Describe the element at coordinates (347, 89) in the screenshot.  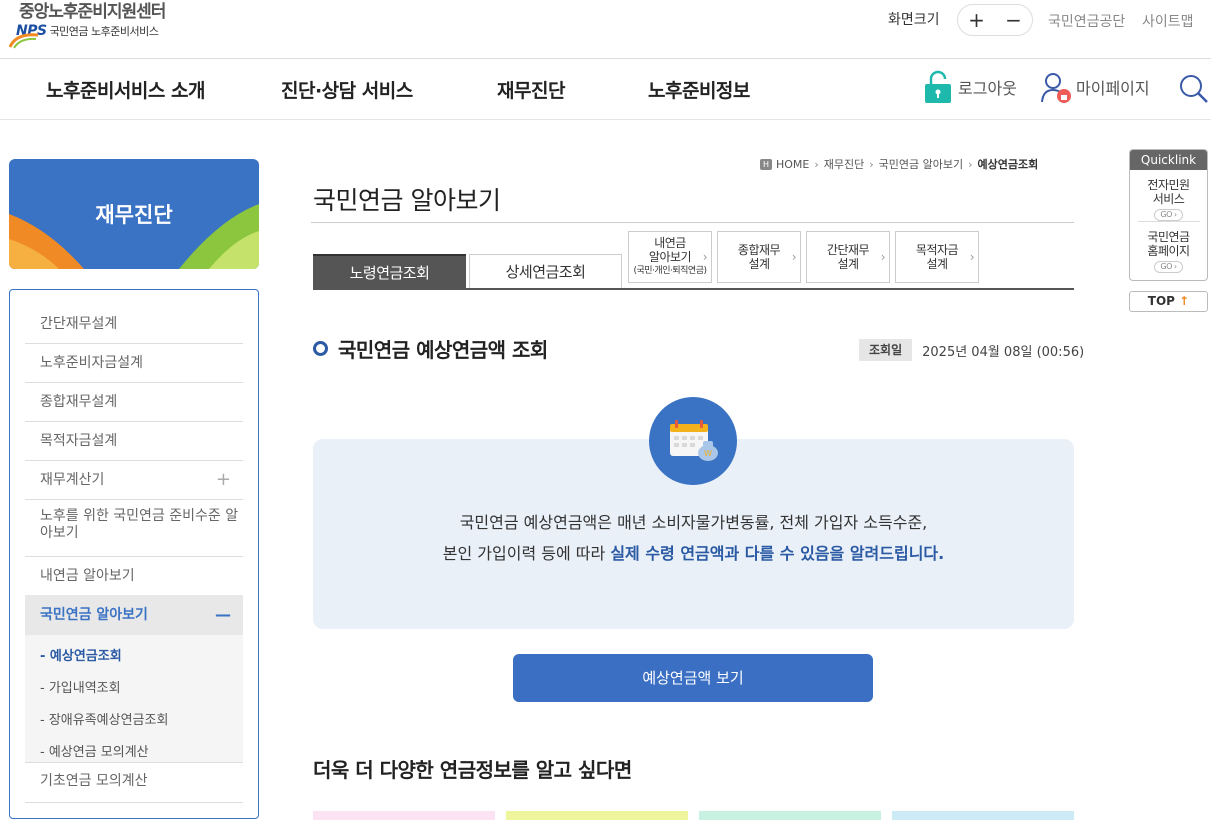
I see `gnb-item-consult: 진단·상담 서비스` at that location.